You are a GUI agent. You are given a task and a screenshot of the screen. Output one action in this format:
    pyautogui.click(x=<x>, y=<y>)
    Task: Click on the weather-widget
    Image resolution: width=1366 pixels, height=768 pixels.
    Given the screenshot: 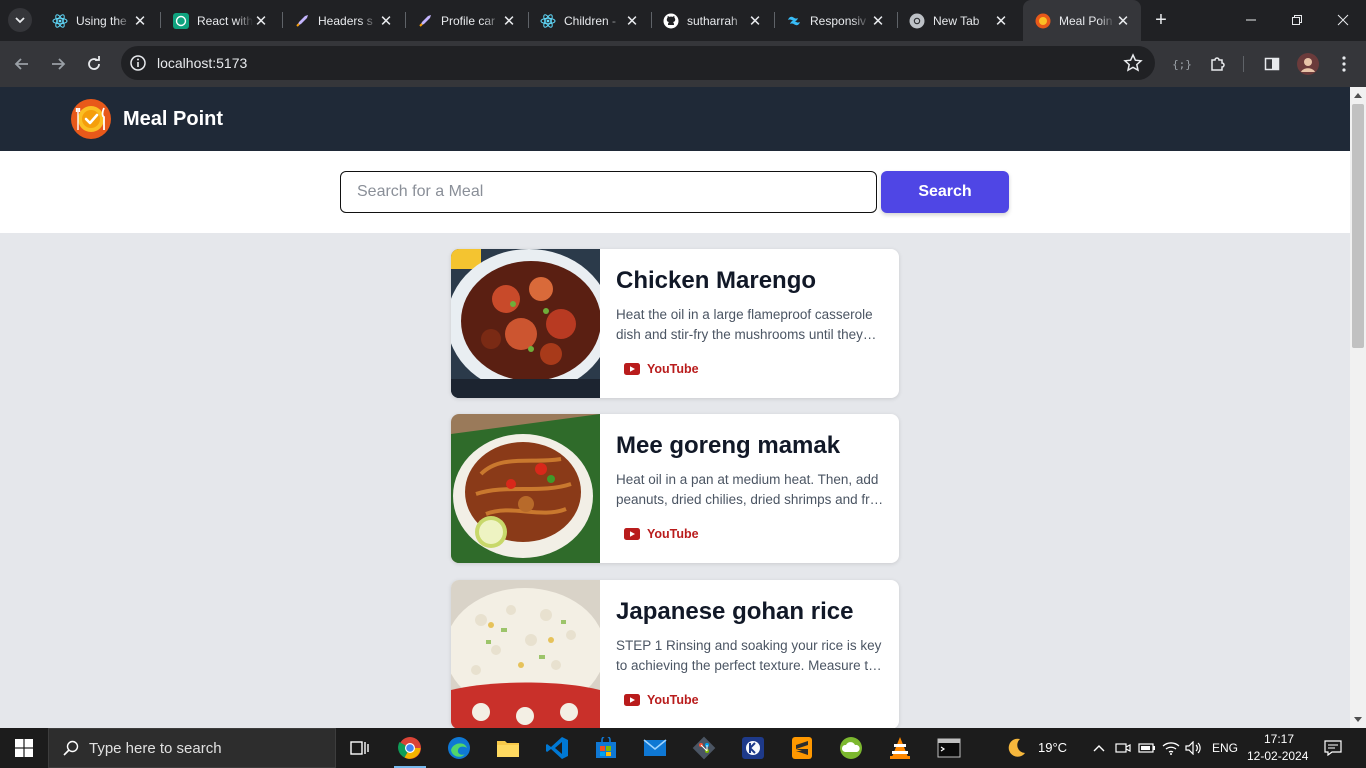 What is the action you would take?
    pyautogui.click(x=1016, y=748)
    